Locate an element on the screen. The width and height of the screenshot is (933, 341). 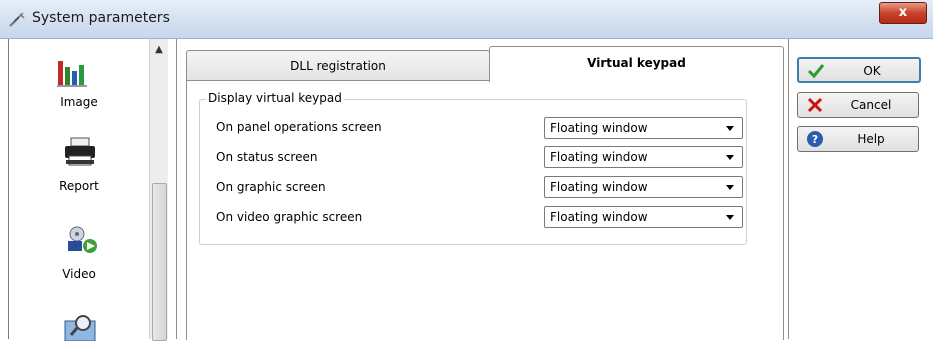
help-label: Help is located at coordinates (871, 139).